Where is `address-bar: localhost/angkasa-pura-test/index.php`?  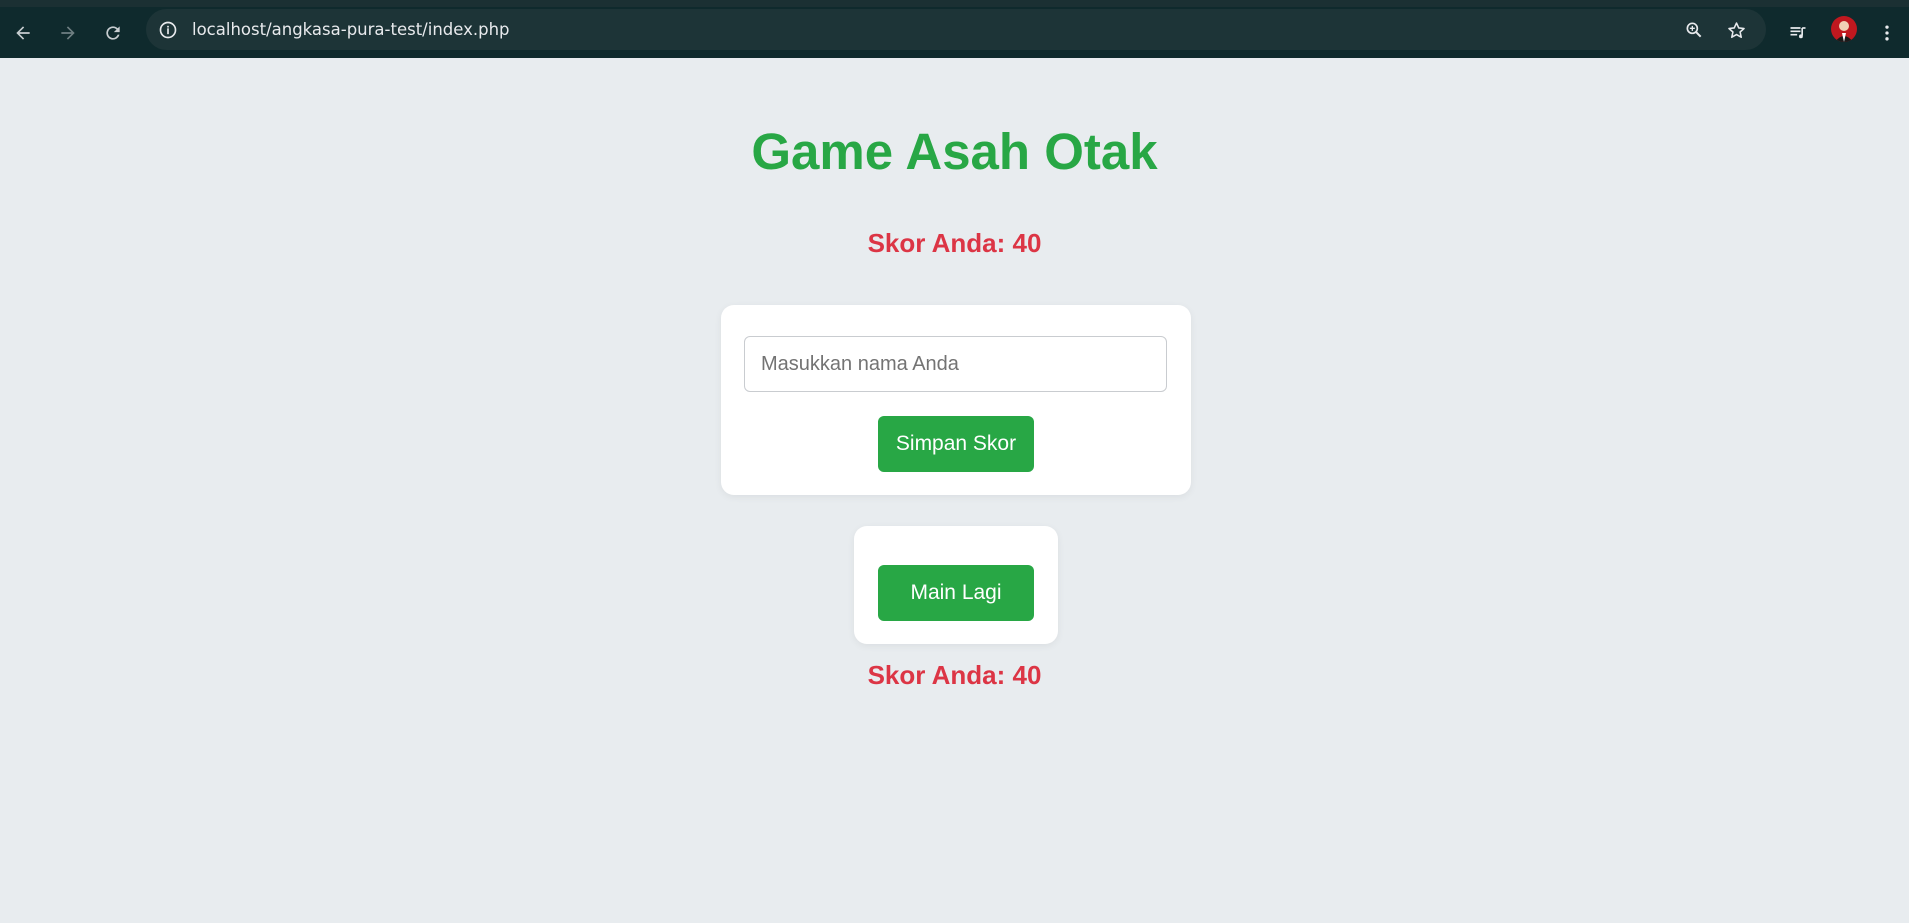
address-bar: localhost/angkasa-pura-test/index.php is located at coordinates (956, 29).